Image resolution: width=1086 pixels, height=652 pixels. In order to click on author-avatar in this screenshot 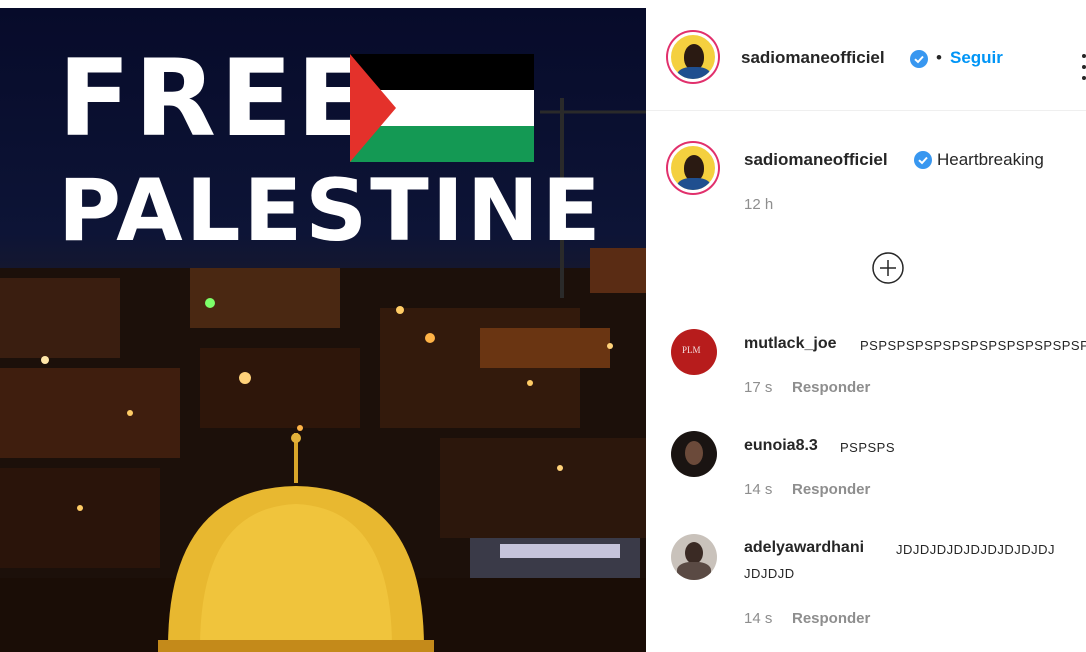, I will do `click(693, 57)`.